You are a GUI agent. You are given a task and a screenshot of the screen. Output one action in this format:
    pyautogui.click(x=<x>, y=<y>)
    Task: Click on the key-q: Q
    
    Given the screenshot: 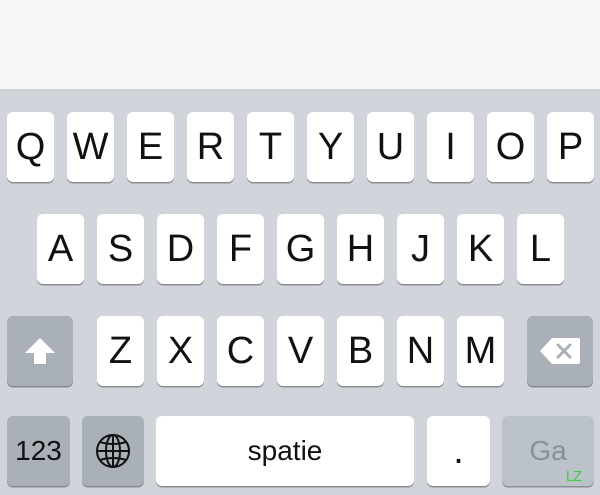 What is the action you would take?
    pyautogui.click(x=30, y=147)
    